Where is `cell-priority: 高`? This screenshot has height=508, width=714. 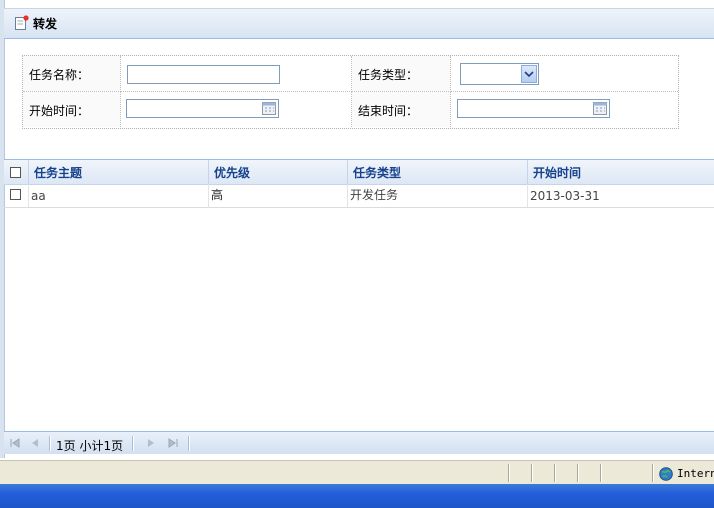
cell-priority: 高 is located at coordinates (278, 195).